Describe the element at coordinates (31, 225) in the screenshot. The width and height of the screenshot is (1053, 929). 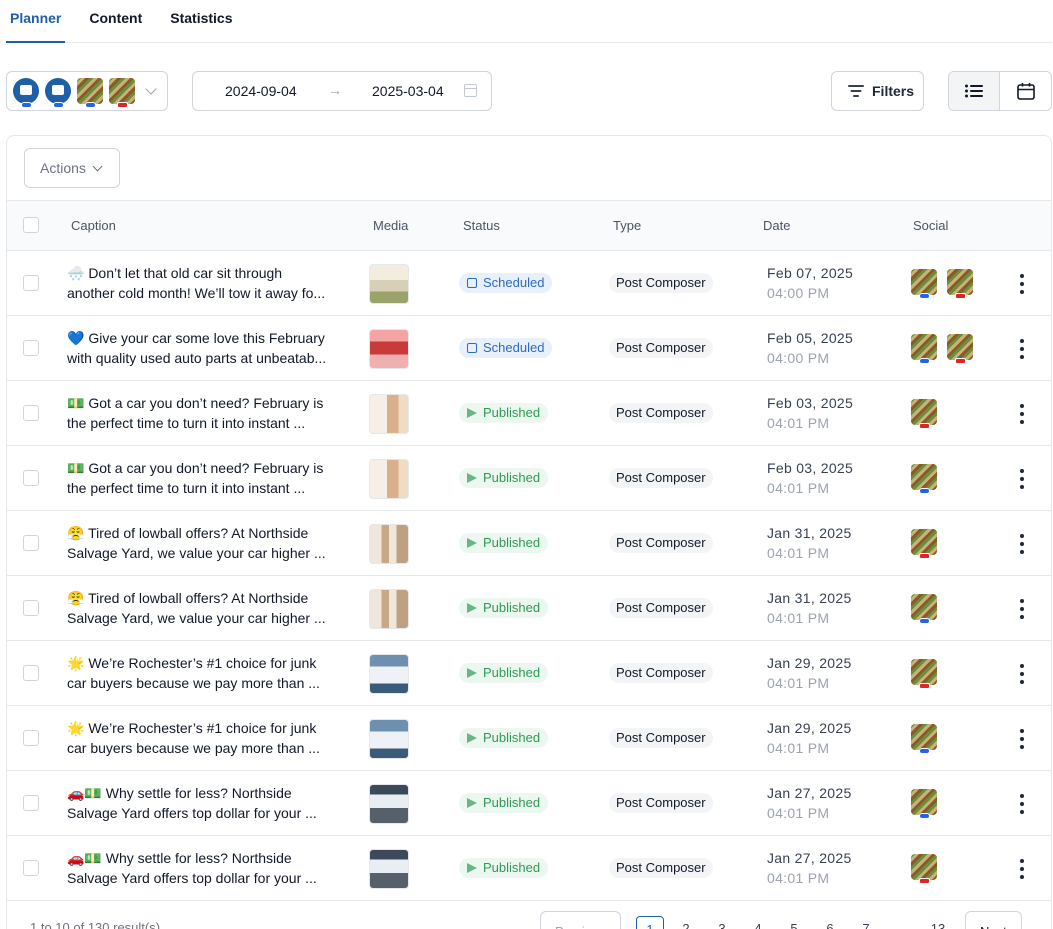
I see `select-all-checkbox` at that location.